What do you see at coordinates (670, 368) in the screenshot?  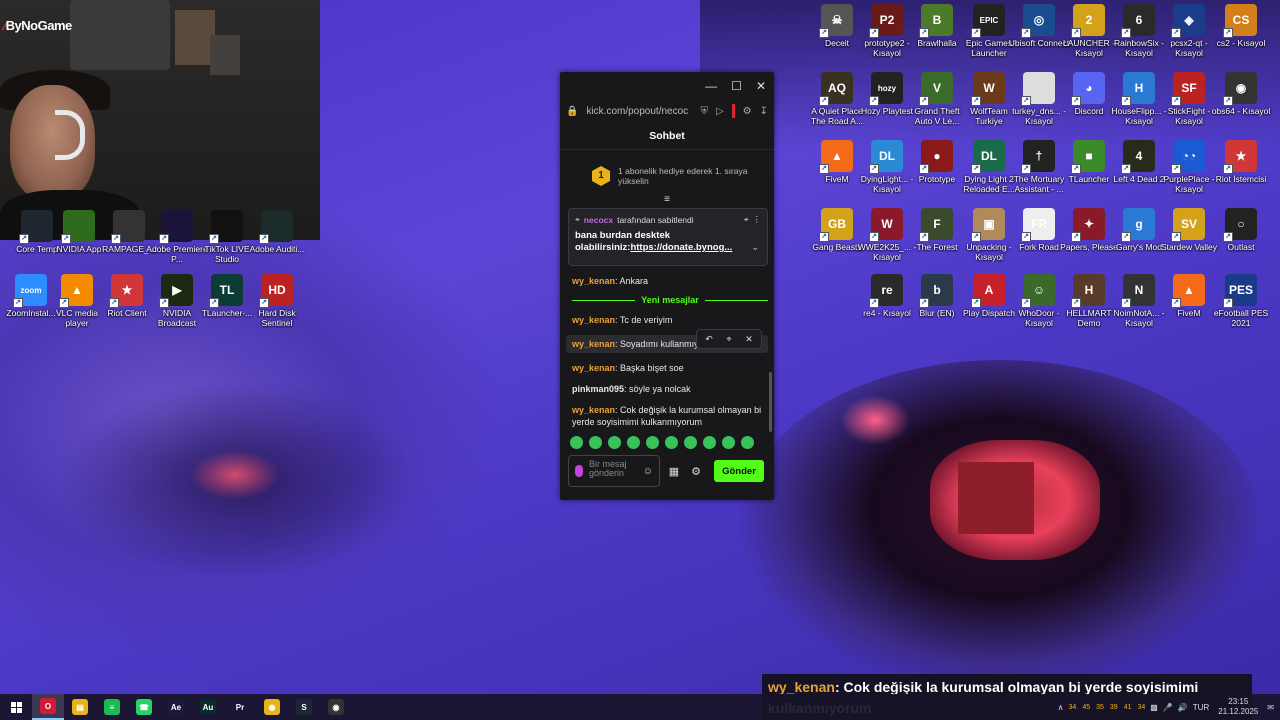 I see `chat-message: wy_kenan: Başka bişet soe` at bounding box center [670, 368].